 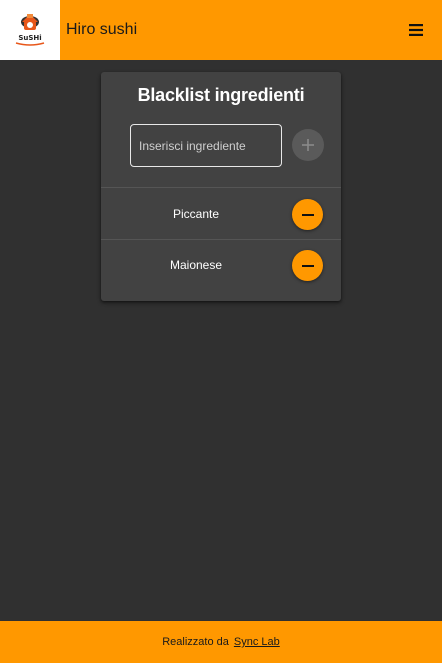 What do you see at coordinates (221, 95) in the screenshot?
I see `card-title: Blacklist ingredienti` at bounding box center [221, 95].